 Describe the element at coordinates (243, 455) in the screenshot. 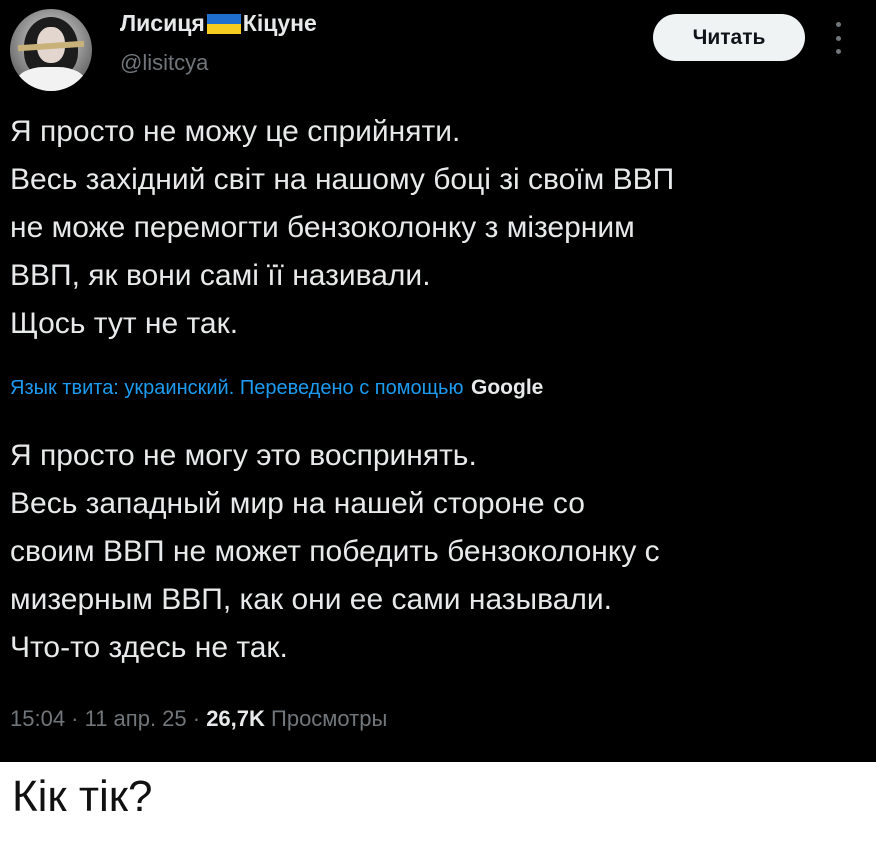

I see `translated-line: Я просто не могу это воспринять.` at that location.